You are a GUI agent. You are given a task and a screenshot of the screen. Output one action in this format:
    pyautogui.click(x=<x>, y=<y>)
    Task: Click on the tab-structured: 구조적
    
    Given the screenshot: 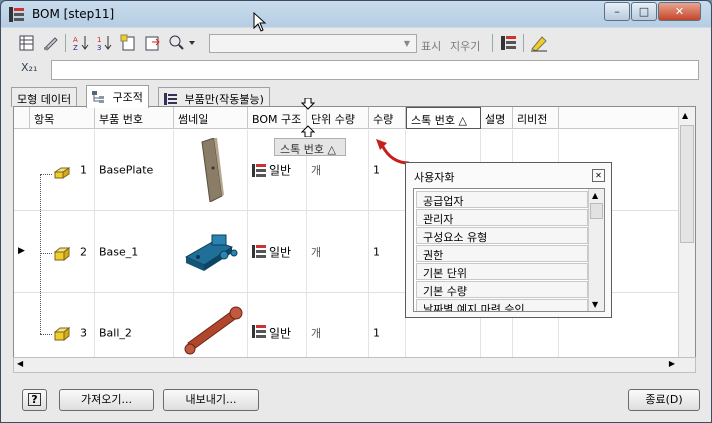 What is the action you would take?
    pyautogui.click(x=117, y=96)
    